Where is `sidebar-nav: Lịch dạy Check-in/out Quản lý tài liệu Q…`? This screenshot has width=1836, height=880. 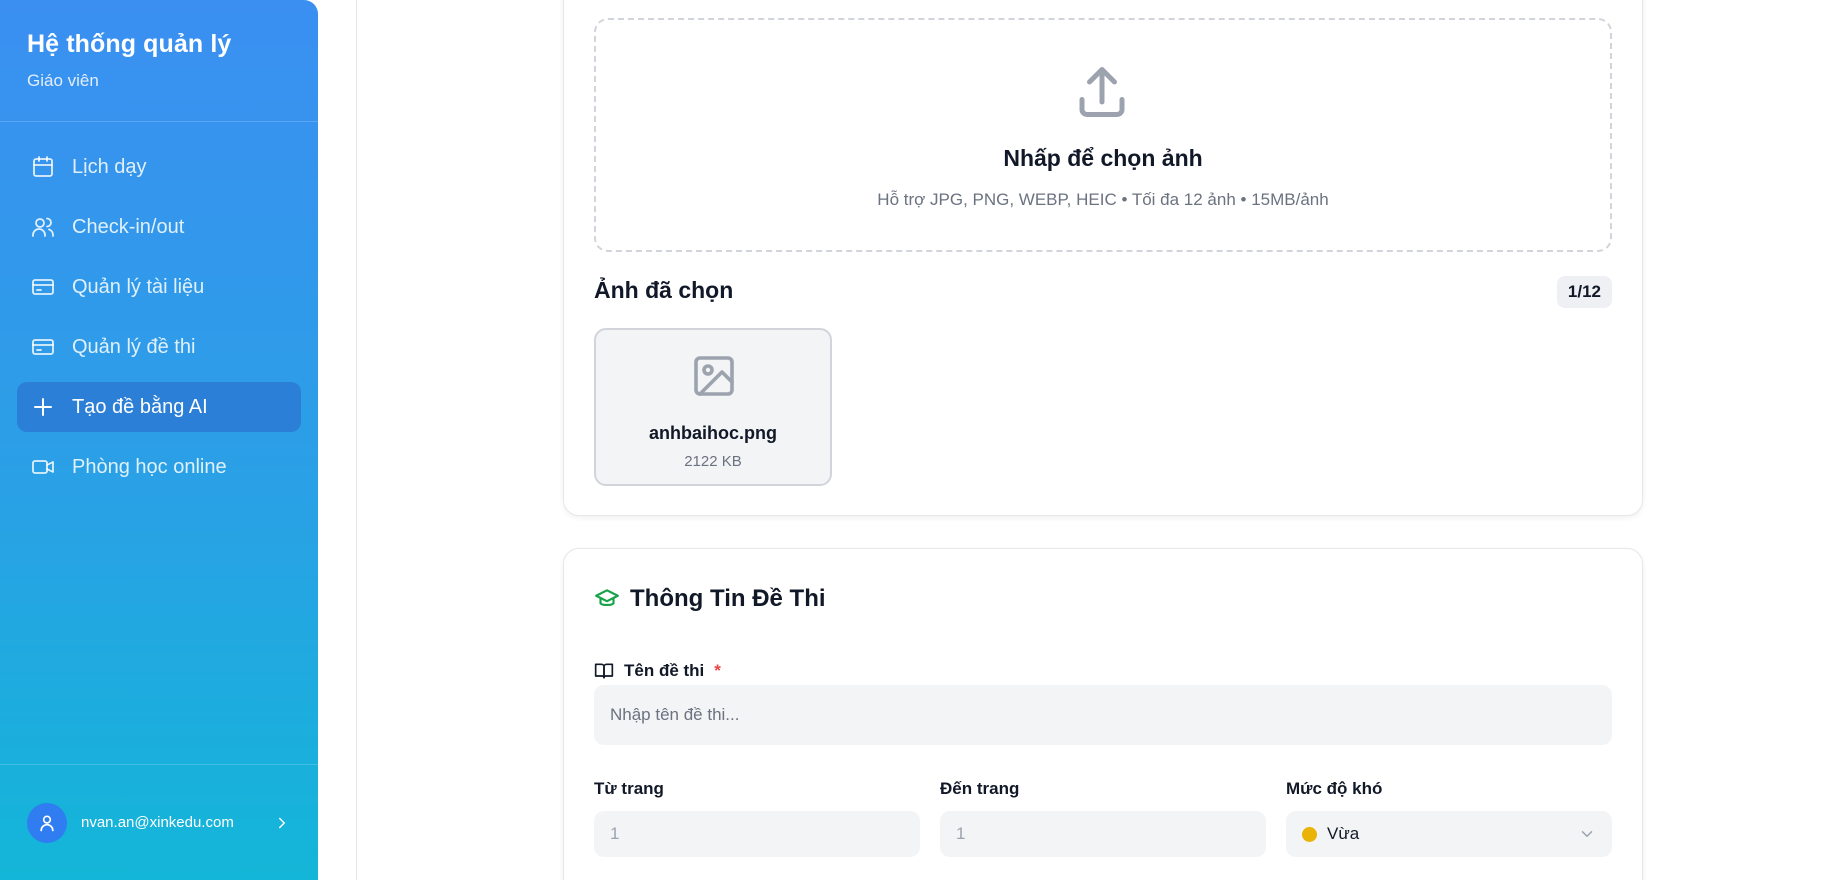 sidebar-nav: Lịch dạy Check-in/out Quản lý tài liệu Q… is located at coordinates (159, 322).